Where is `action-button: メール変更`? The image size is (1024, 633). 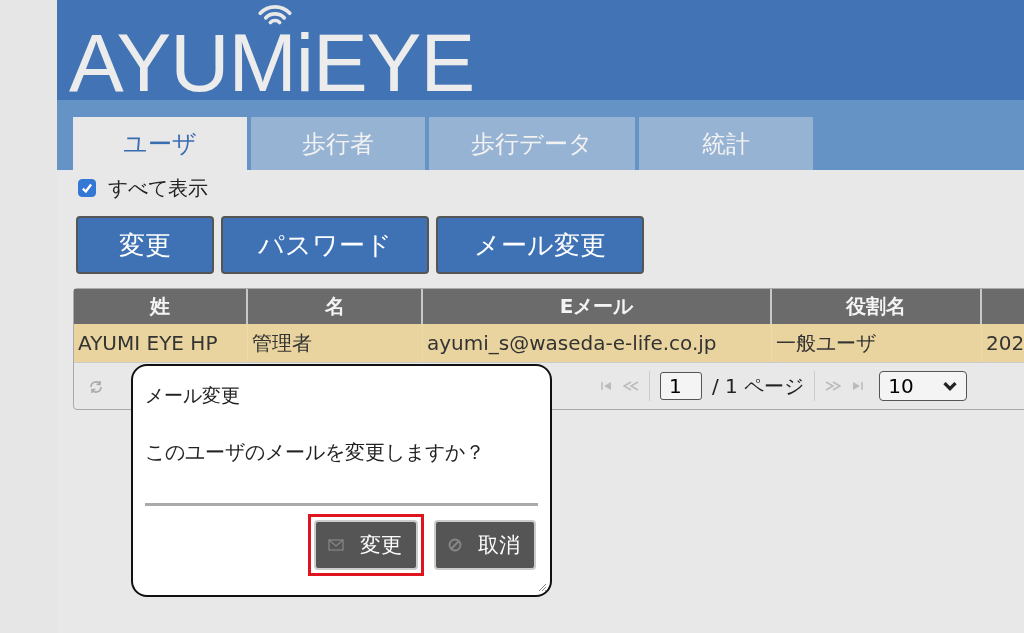 action-button: メール変更 is located at coordinates (540, 245).